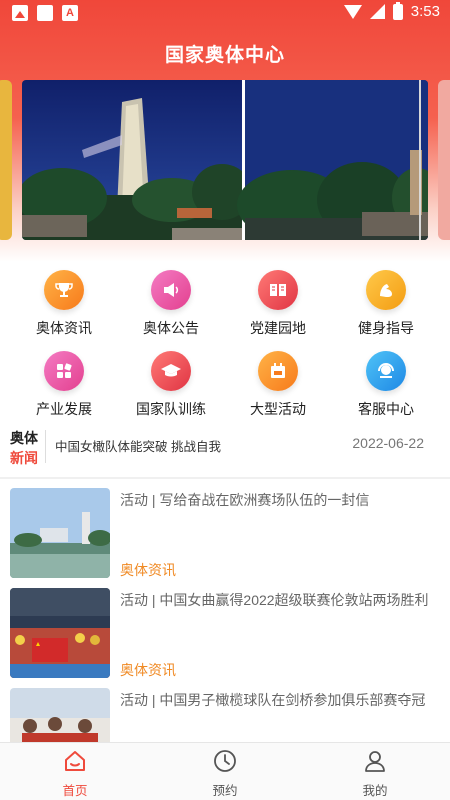 This screenshot has width=450, height=800. I want to click on trophy-icon, so click(64, 290).